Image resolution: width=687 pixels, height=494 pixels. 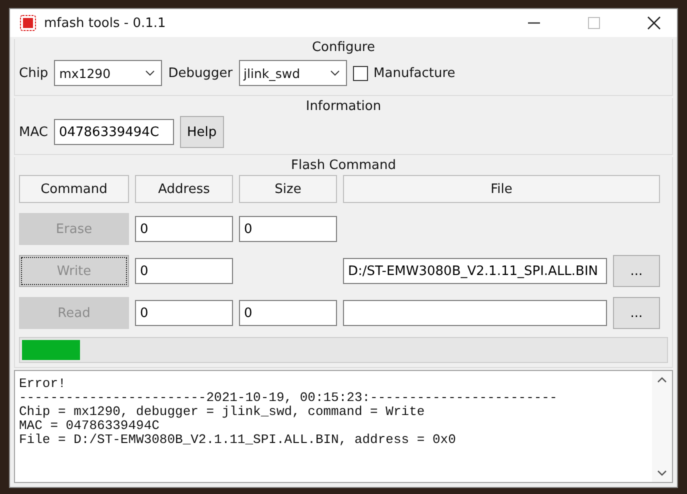 I want to click on chip-label: Chip, so click(x=33, y=73).